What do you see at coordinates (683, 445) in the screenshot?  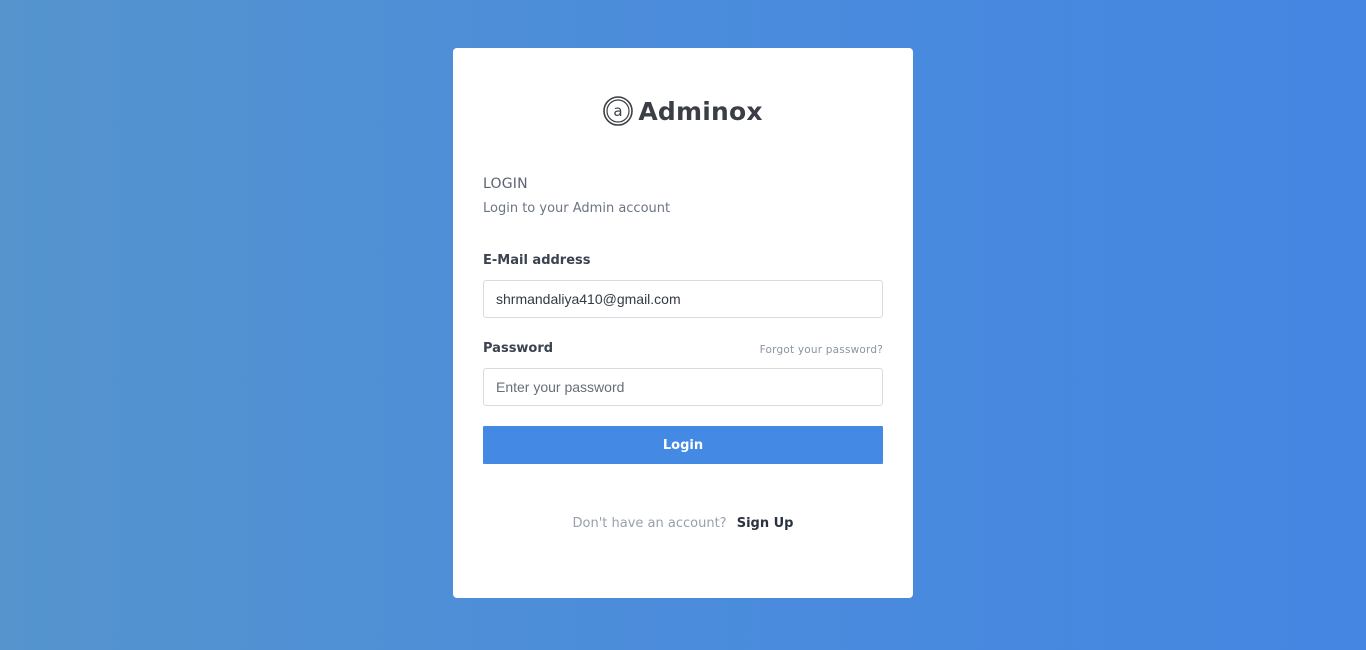 I see `login-button: Login` at bounding box center [683, 445].